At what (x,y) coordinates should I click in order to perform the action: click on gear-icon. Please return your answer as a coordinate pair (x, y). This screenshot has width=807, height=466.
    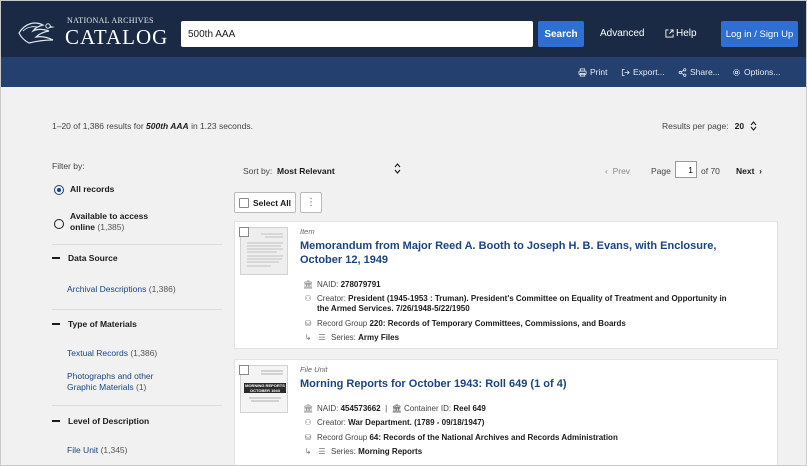
    Looking at the image, I should click on (736, 72).